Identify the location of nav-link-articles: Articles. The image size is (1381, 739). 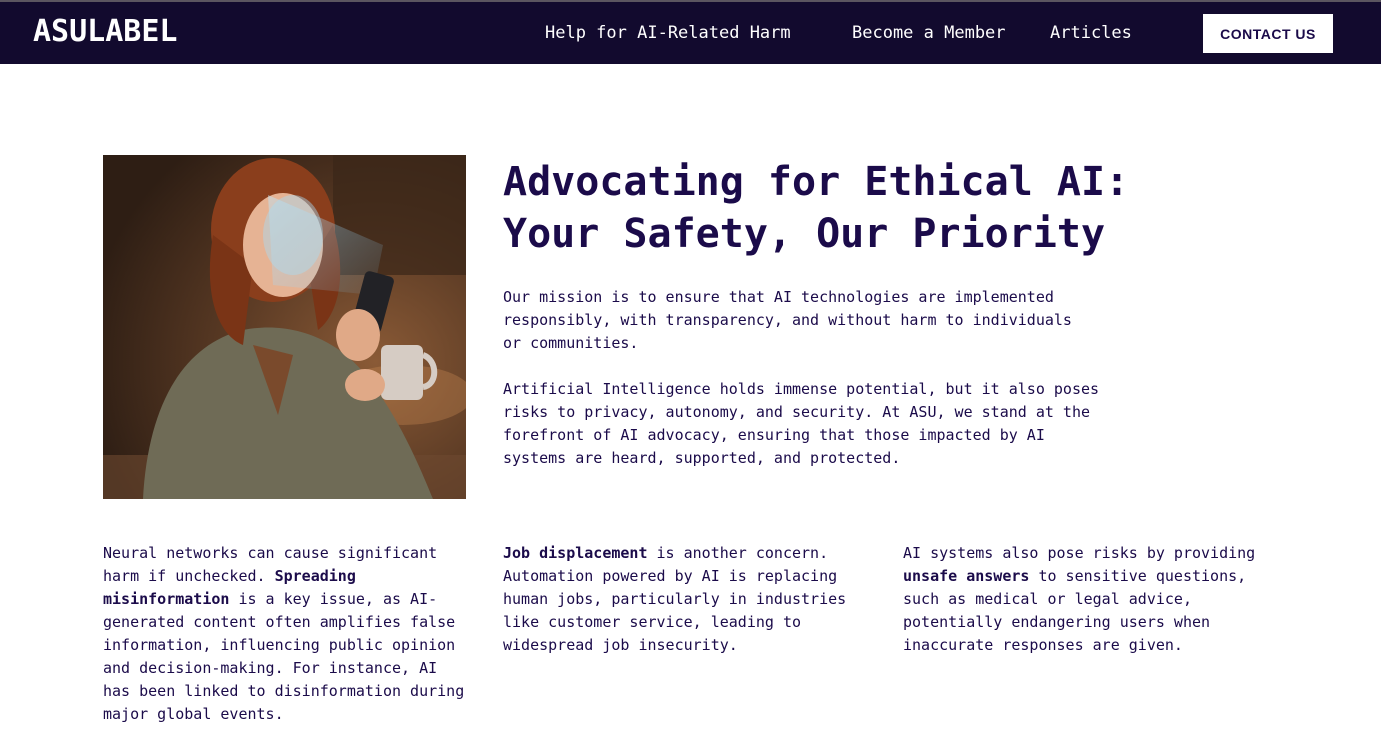
(1091, 33).